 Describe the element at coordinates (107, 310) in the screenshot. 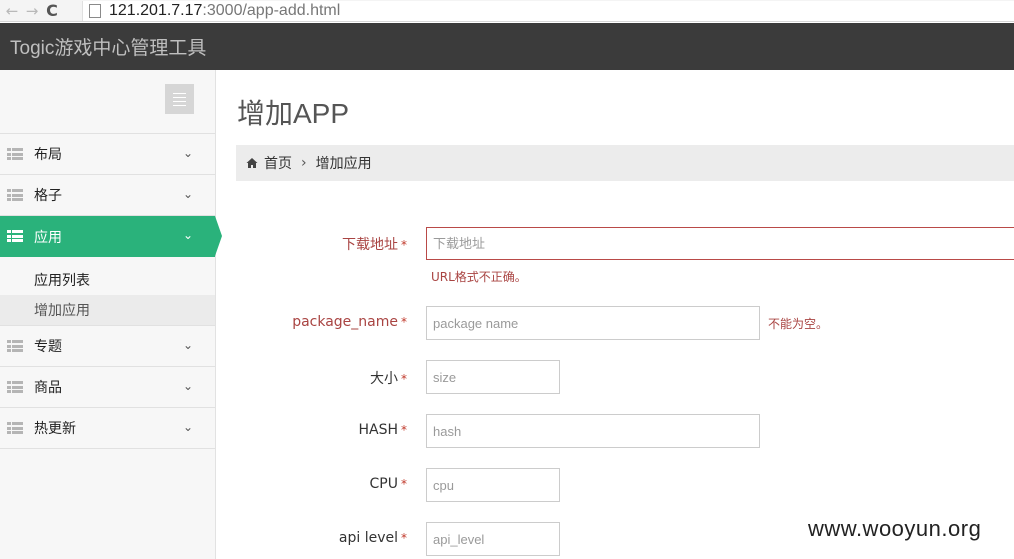

I see `submenu-item-add-app: 增加应用` at that location.